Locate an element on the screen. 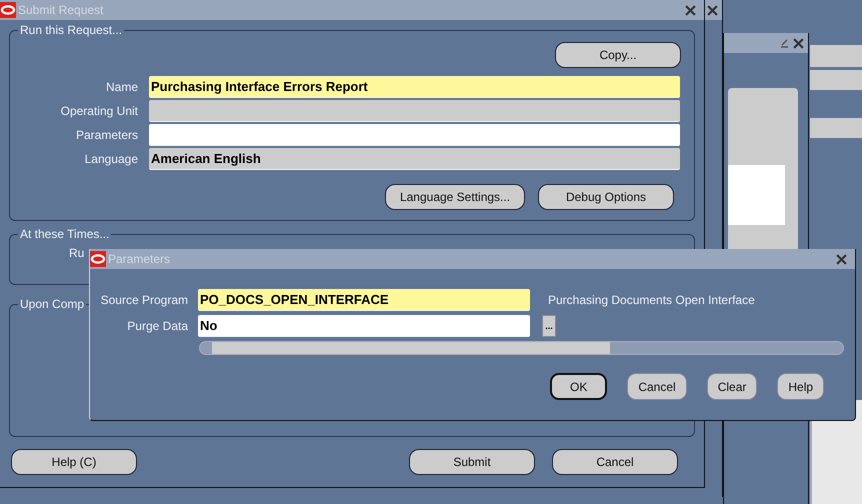 This screenshot has height=504, width=862. field-description: Purchasing Documents Open Interface is located at coordinates (651, 300).